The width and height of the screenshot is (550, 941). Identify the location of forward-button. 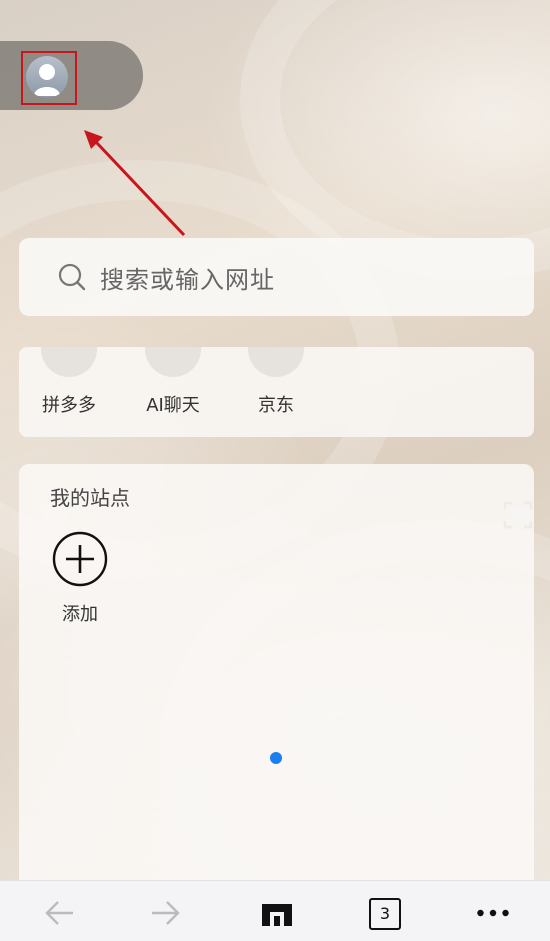
(166, 913).